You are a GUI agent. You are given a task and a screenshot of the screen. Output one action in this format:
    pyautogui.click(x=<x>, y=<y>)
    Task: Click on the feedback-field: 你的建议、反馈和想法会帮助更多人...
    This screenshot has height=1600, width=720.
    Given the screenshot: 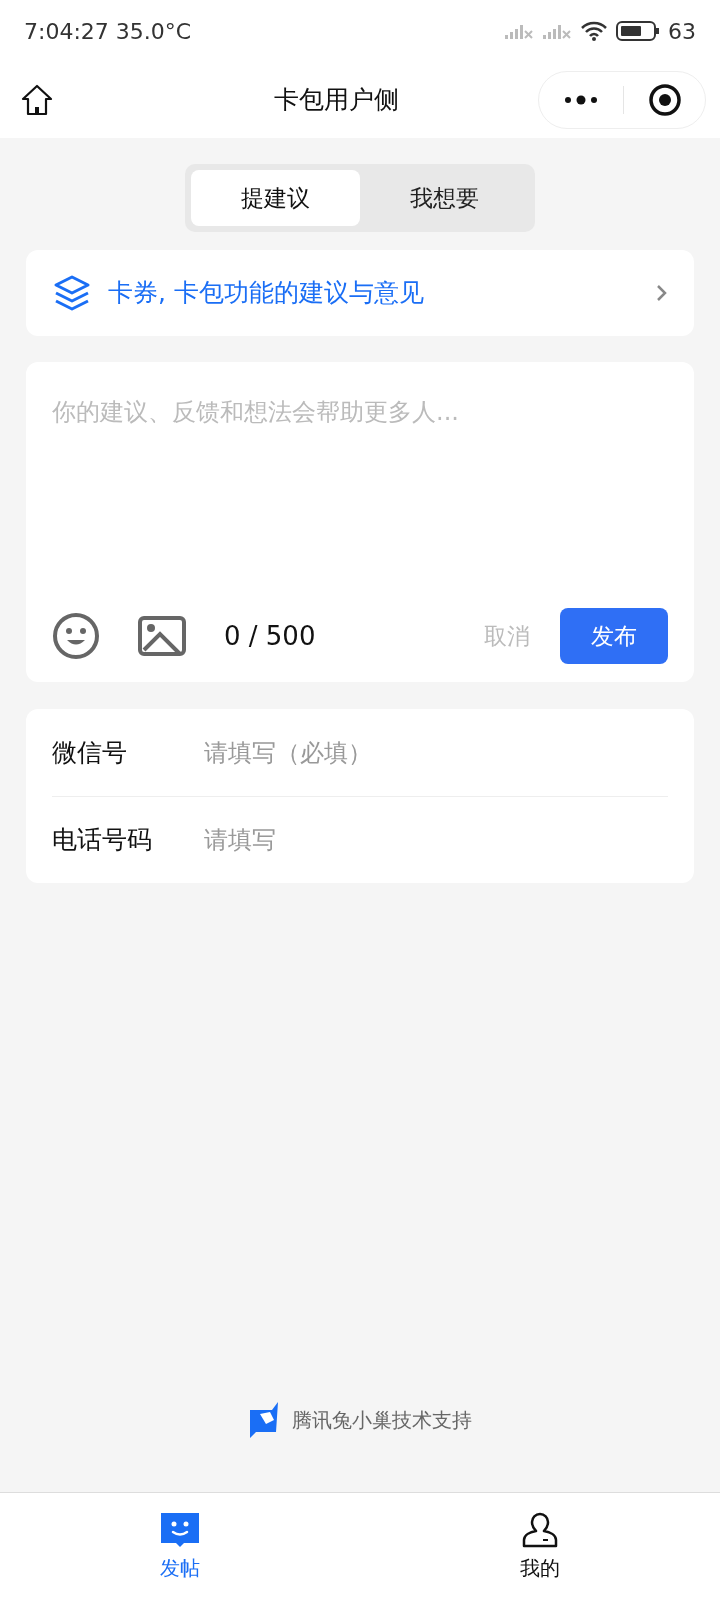 What is the action you would take?
    pyautogui.click(x=360, y=485)
    